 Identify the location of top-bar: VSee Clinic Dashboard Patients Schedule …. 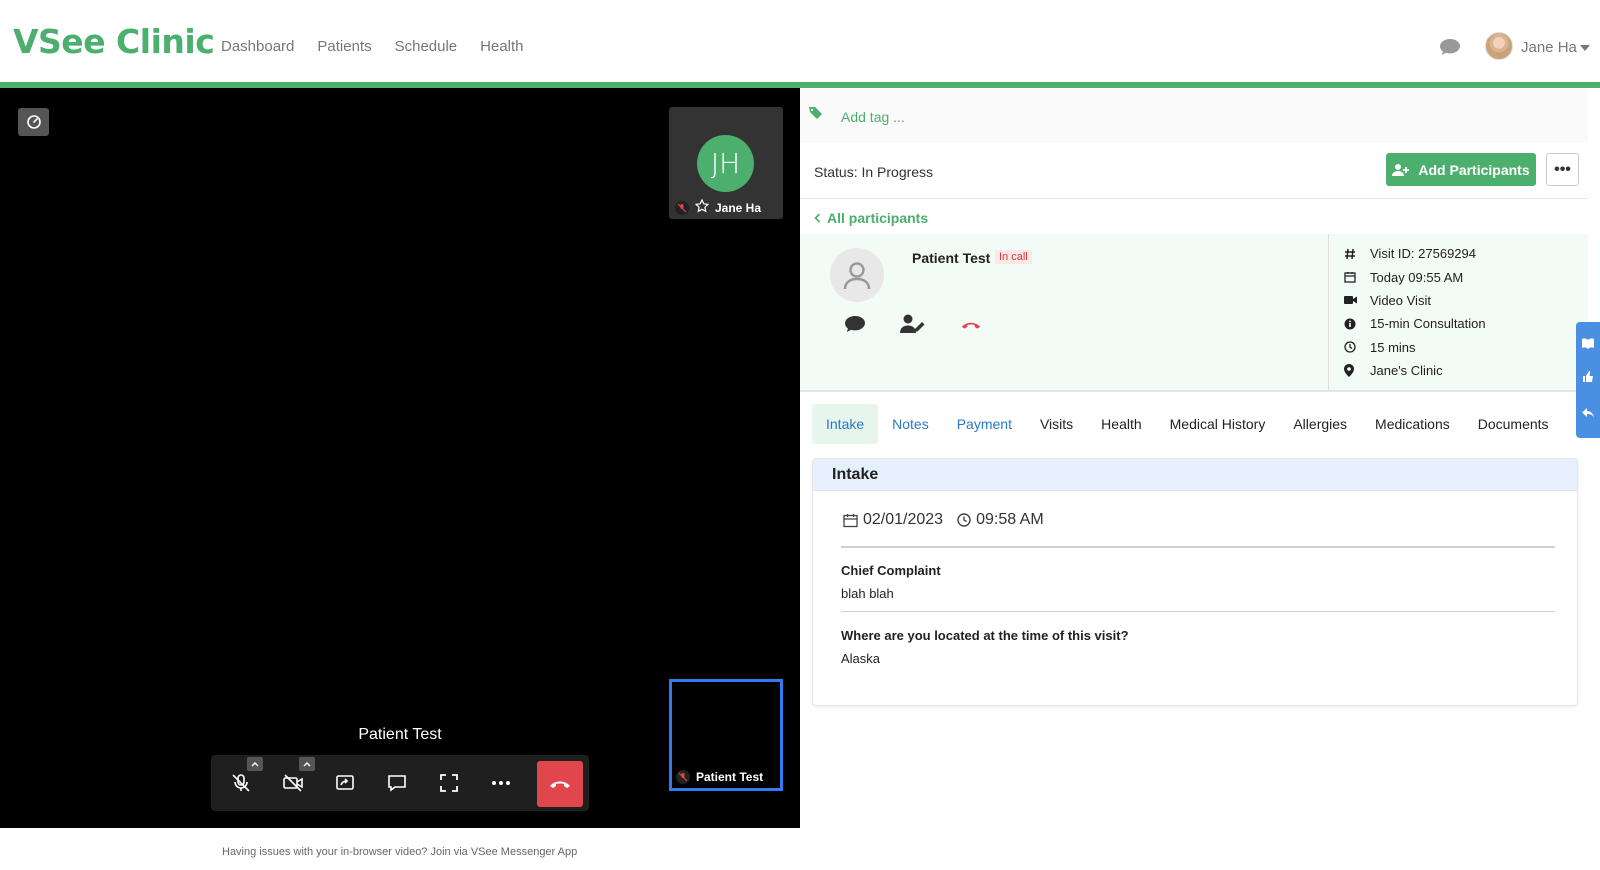
(800, 41).